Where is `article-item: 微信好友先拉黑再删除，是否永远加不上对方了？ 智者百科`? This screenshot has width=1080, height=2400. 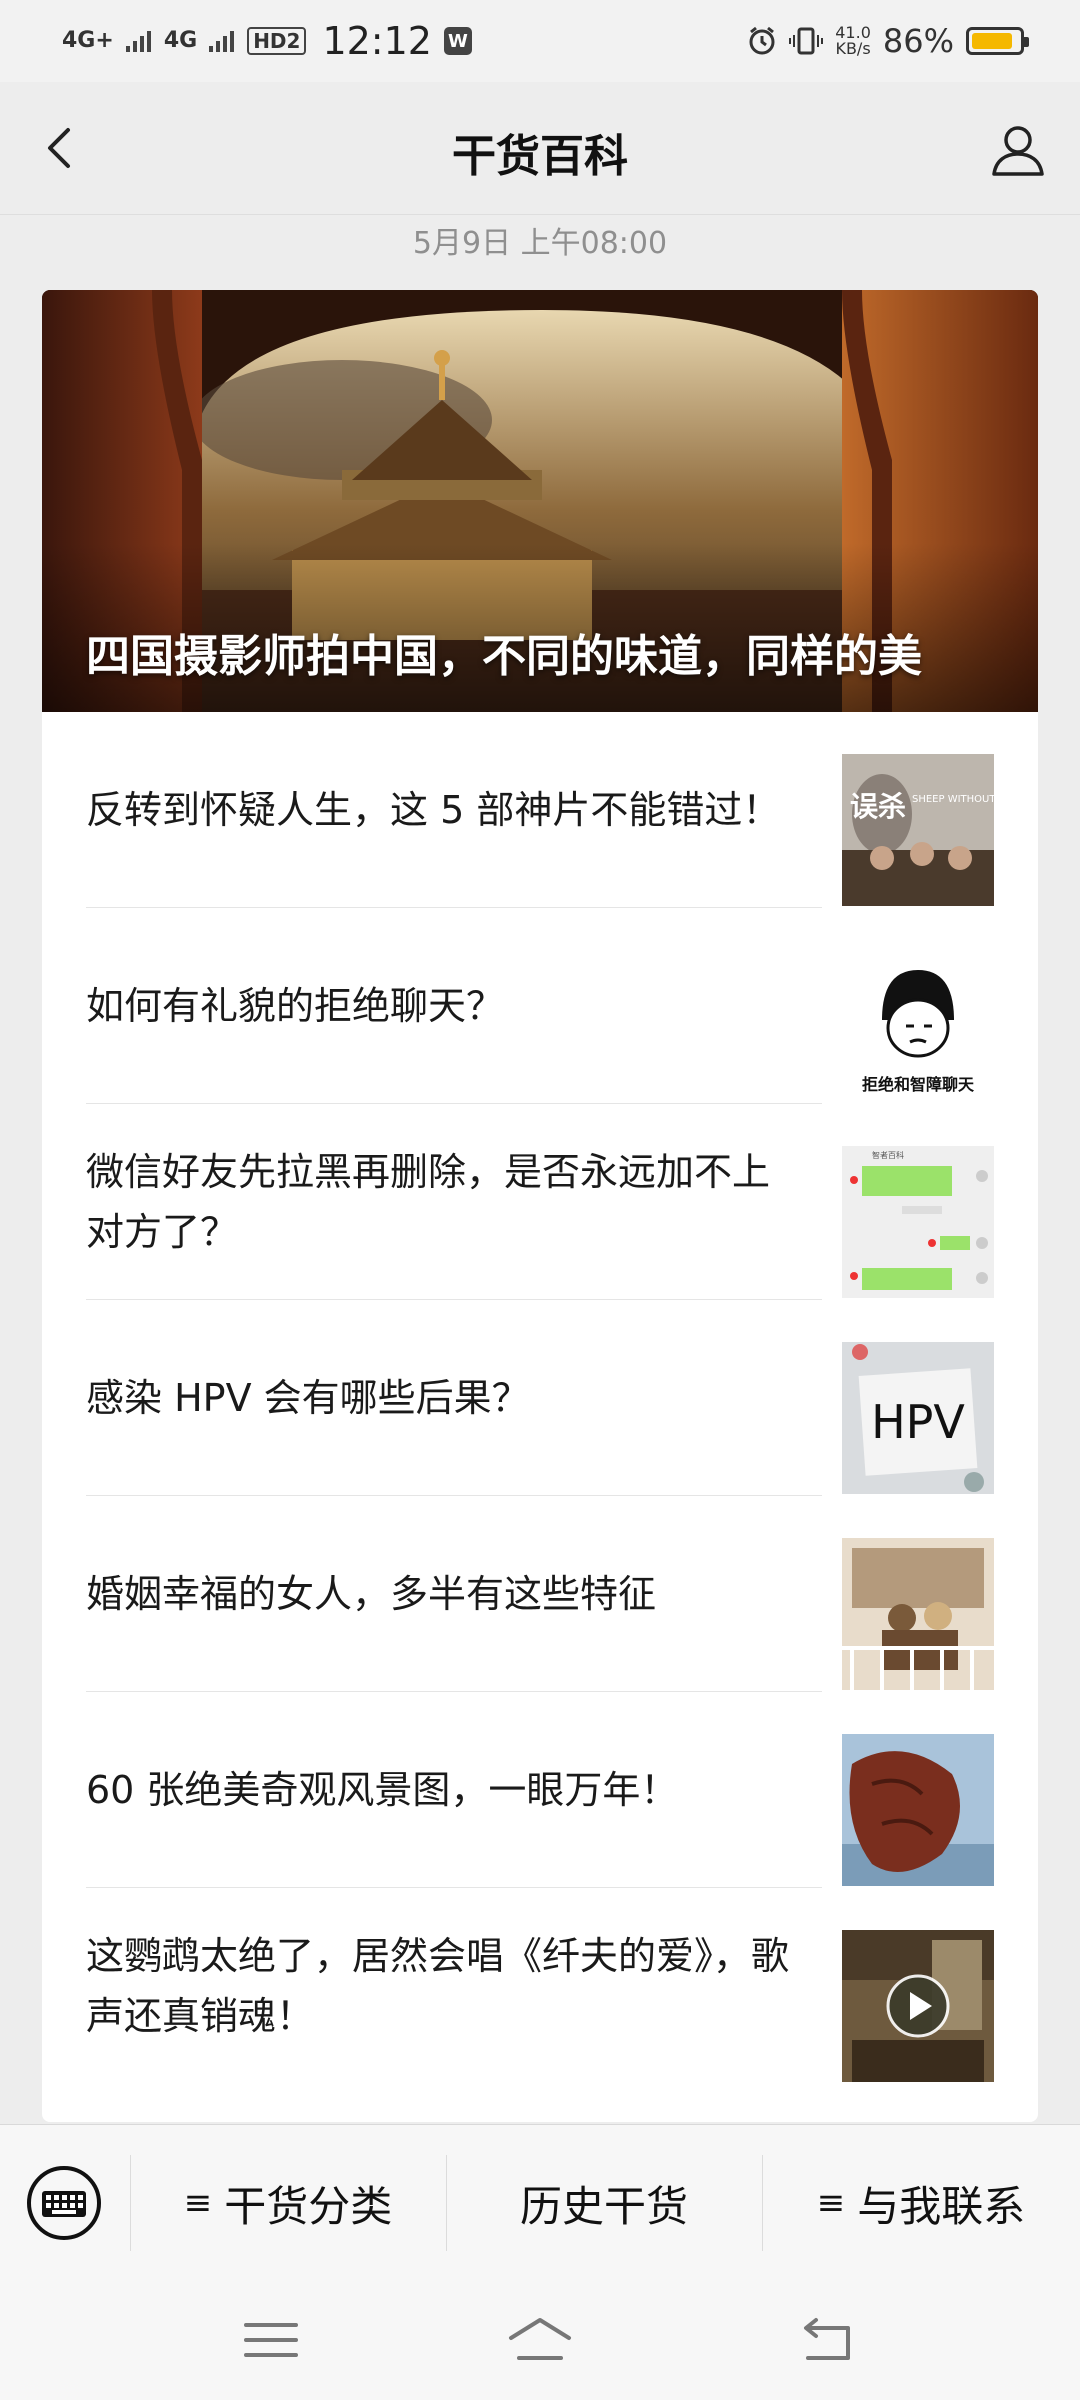
article-item: 微信好友先拉黑再删除，是否永远加不上对方了？ 智者百科 is located at coordinates (540, 1202).